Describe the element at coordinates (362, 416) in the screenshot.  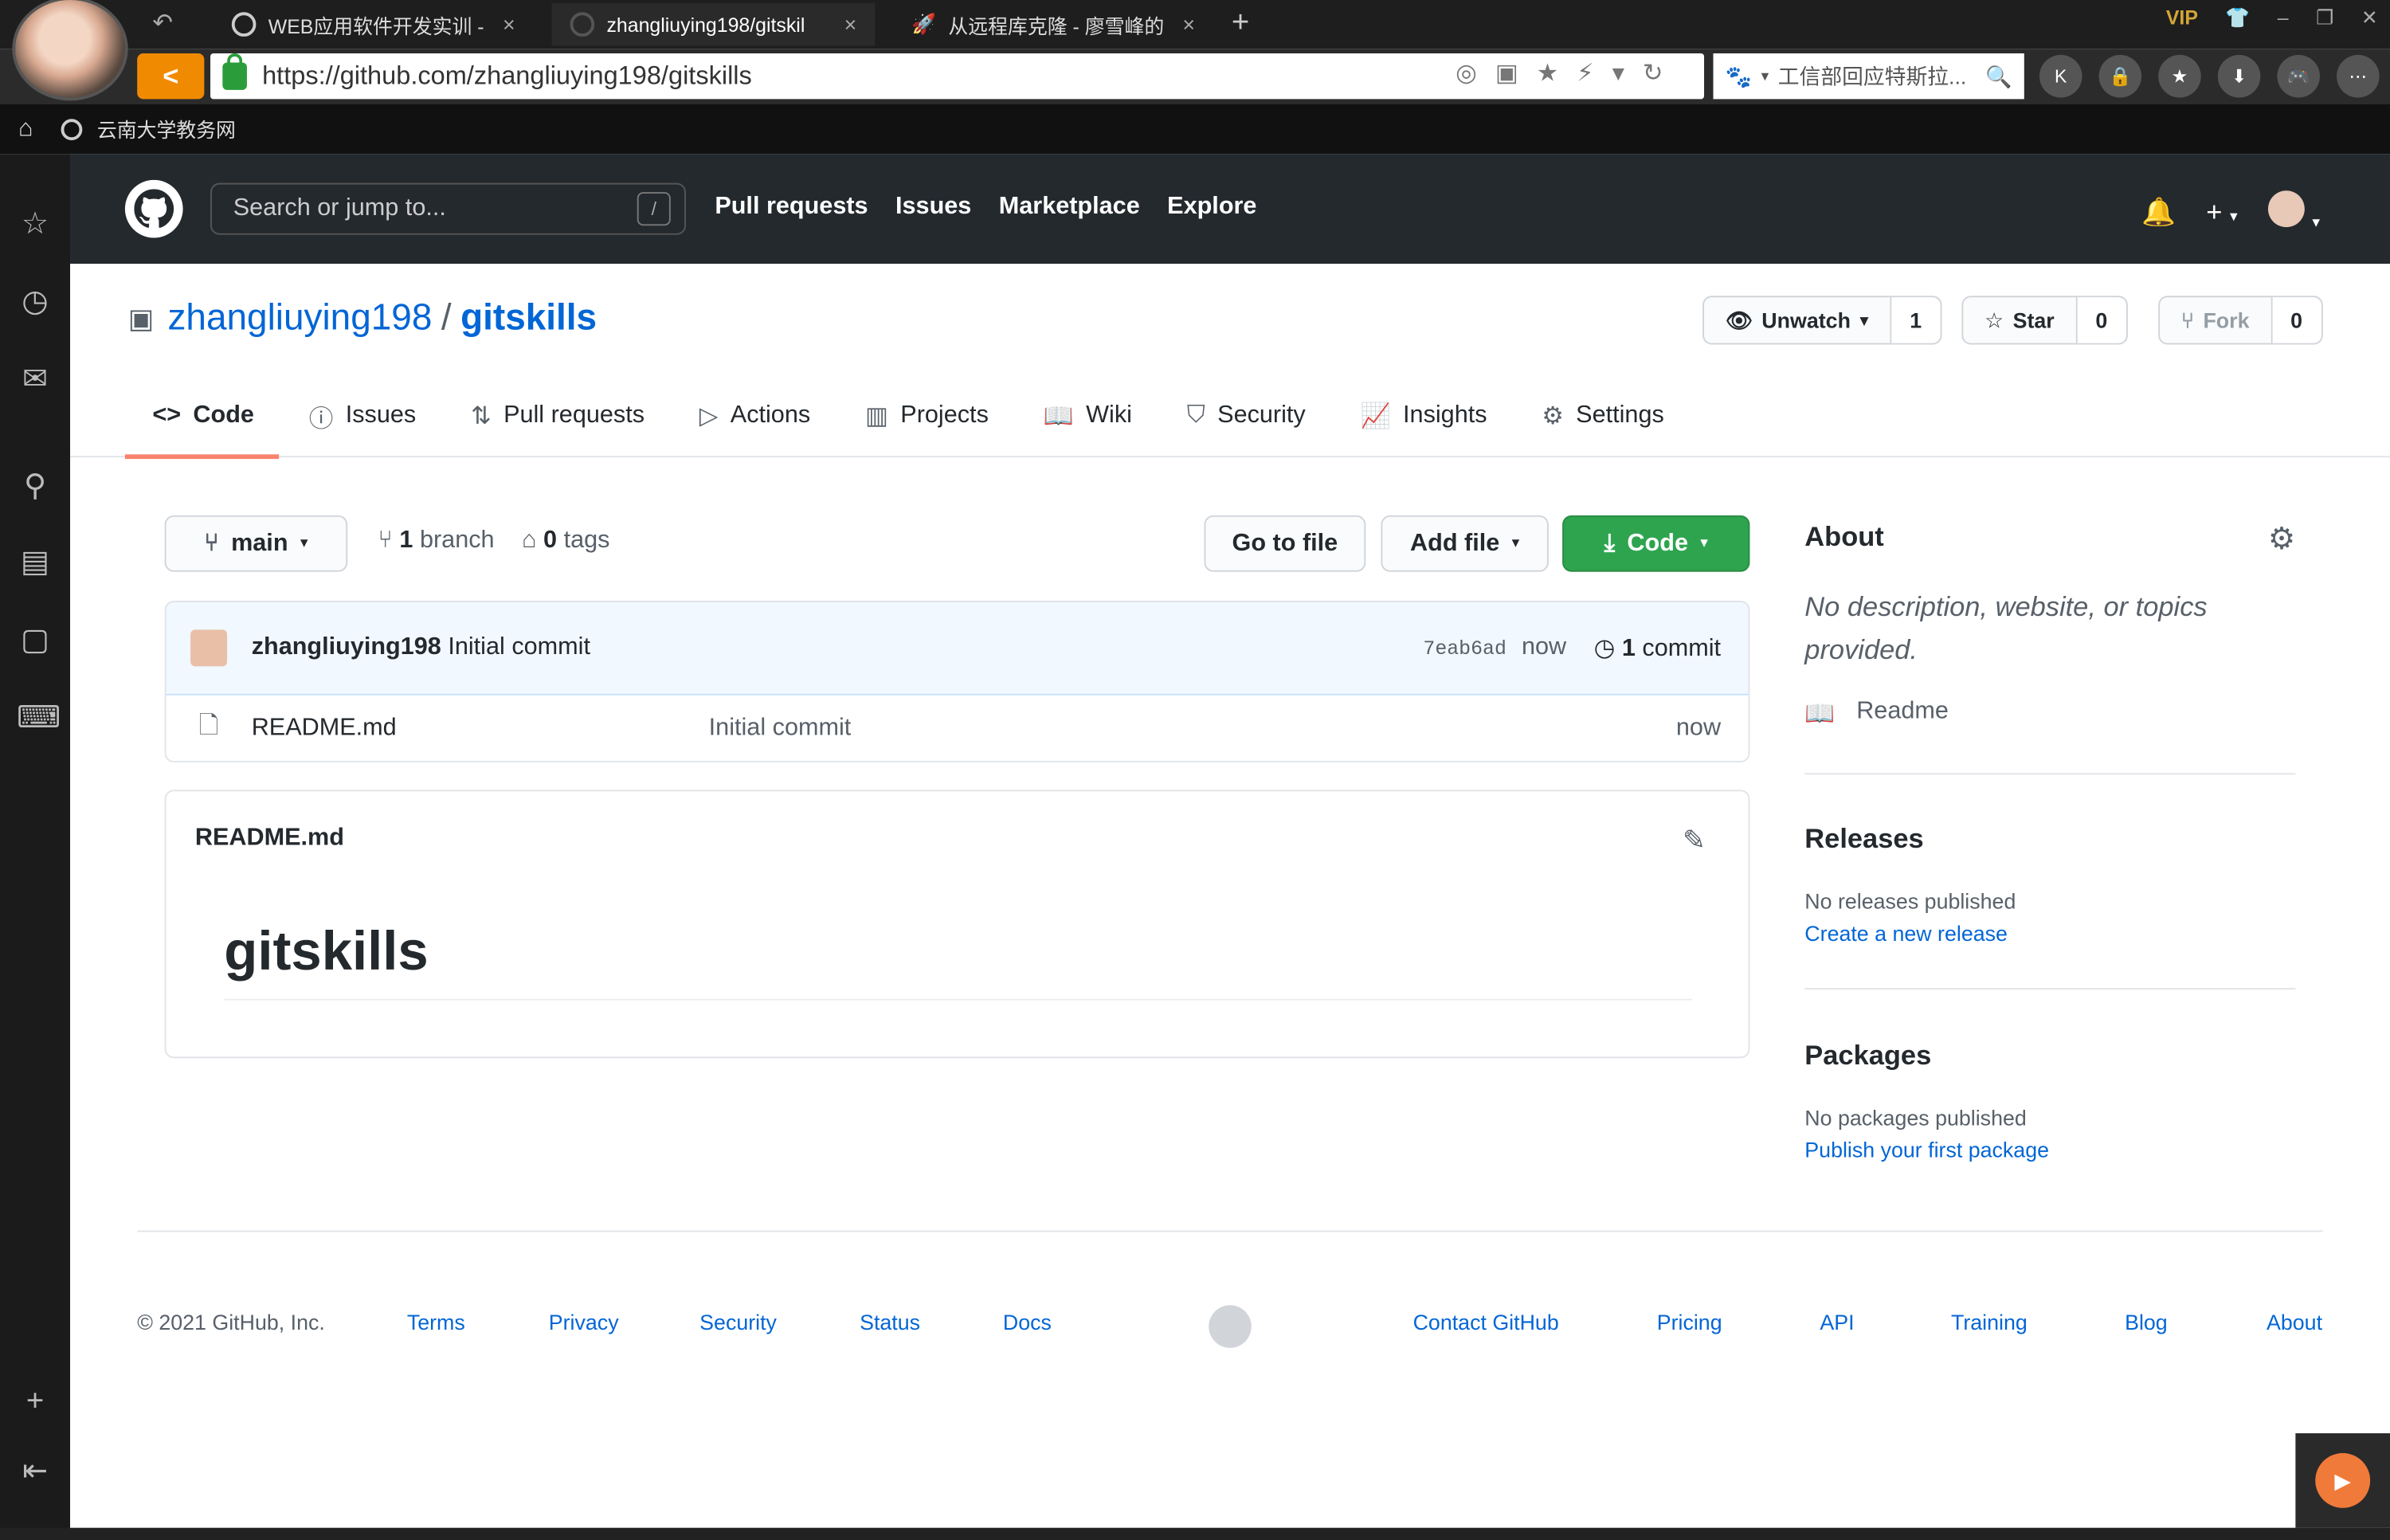
I see `tab-issues: ⓘ Issues` at that location.